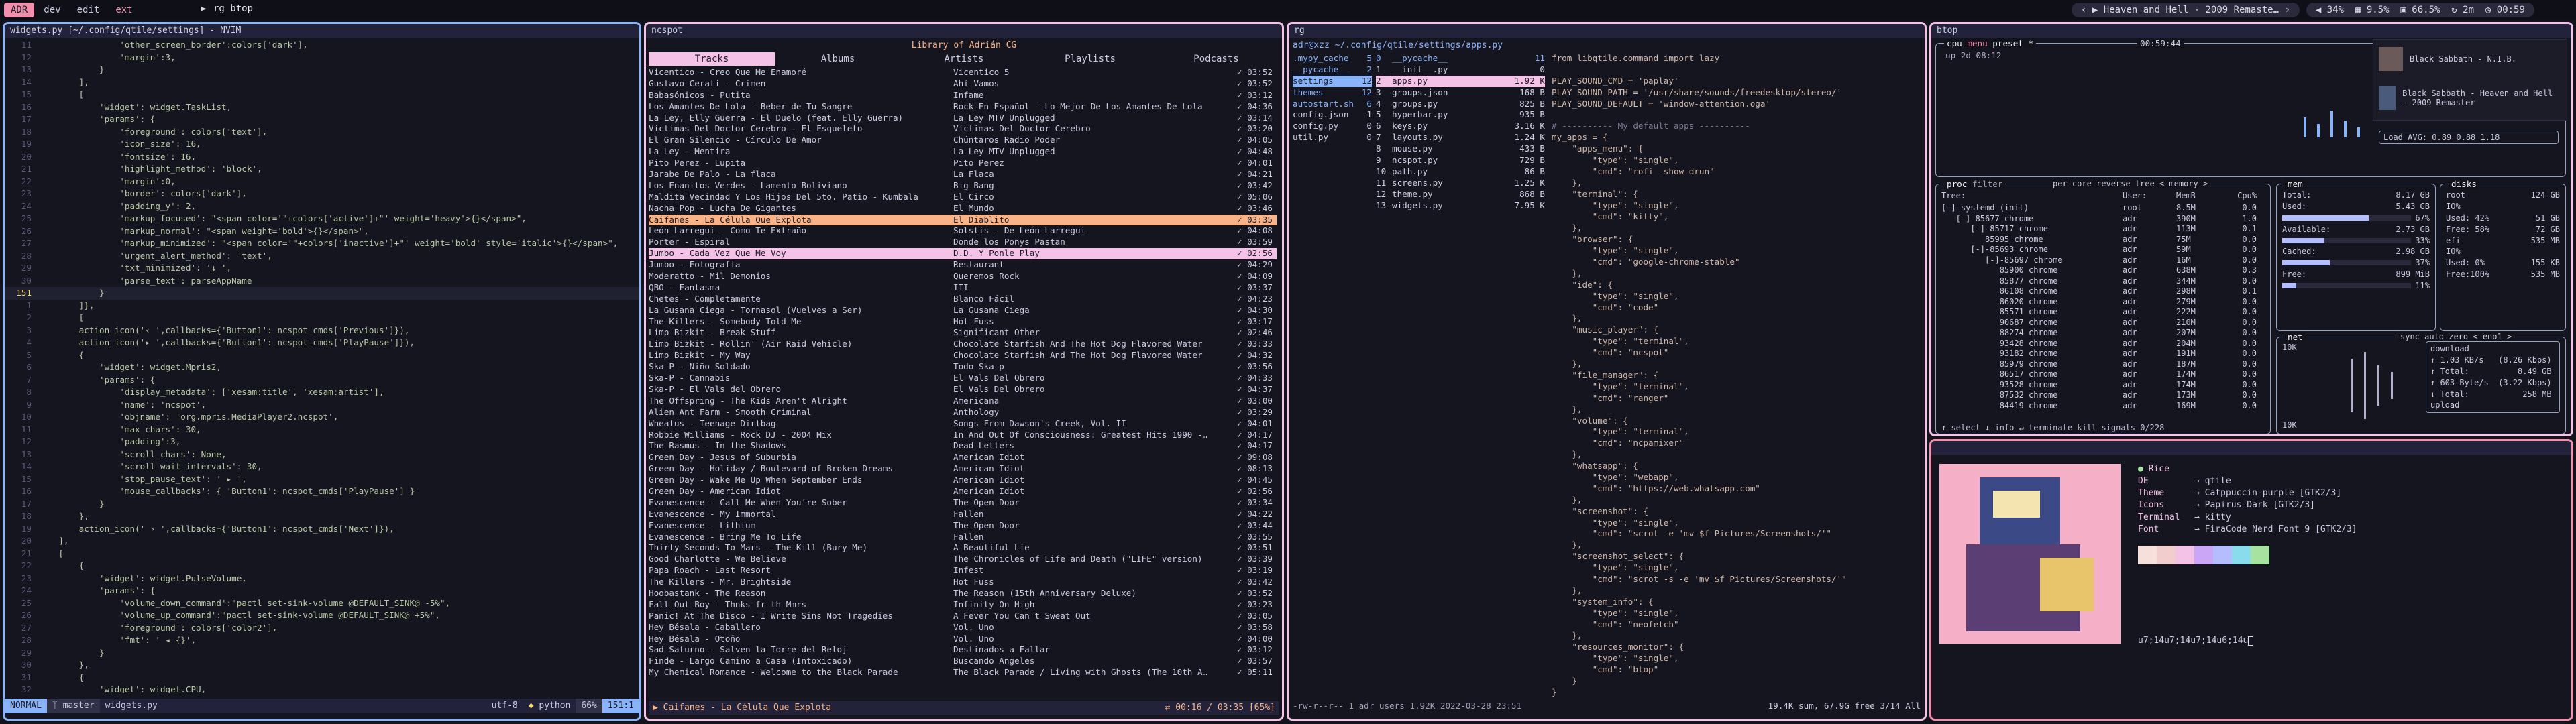 The width and height of the screenshot is (2576, 724). What do you see at coordinates (322, 578) in the screenshot?
I see `code-line: 23 'widget': widget.PulseVolume,` at bounding box center [322, 578].